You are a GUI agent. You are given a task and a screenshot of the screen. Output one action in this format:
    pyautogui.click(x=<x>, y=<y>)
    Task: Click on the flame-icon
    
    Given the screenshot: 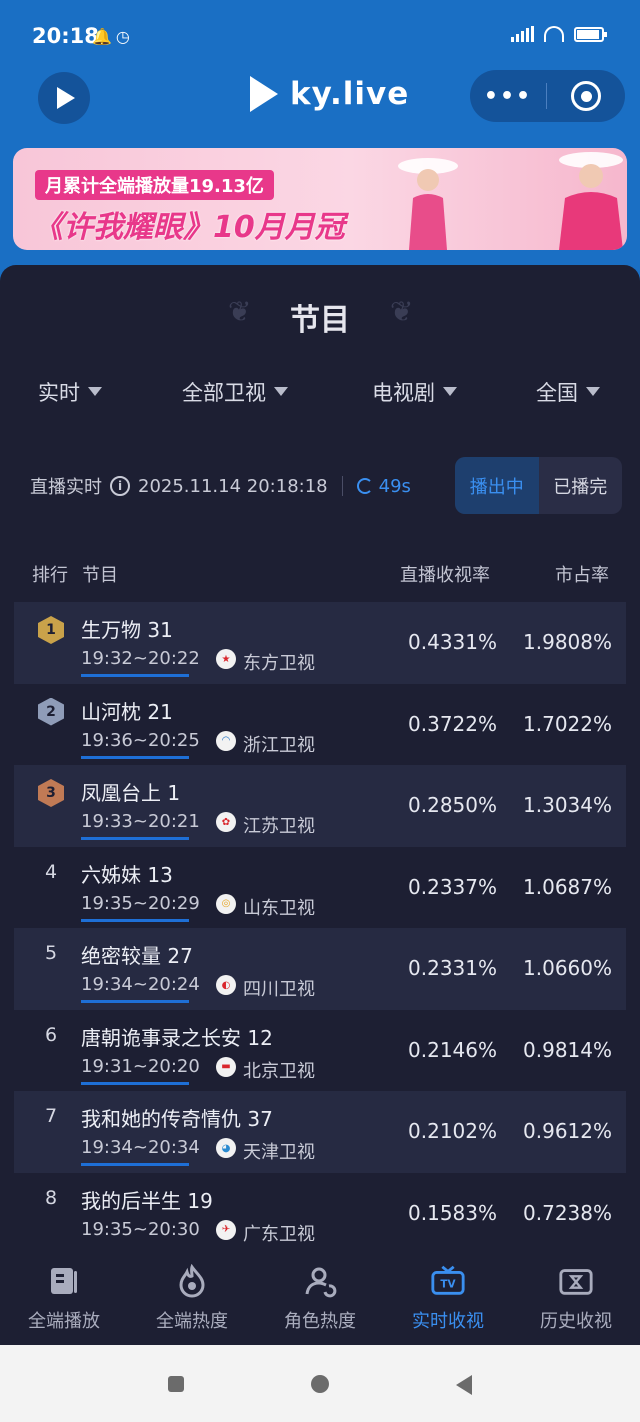 What is the action you would take?
    pyautogui.click(x=192, y=1281)
    